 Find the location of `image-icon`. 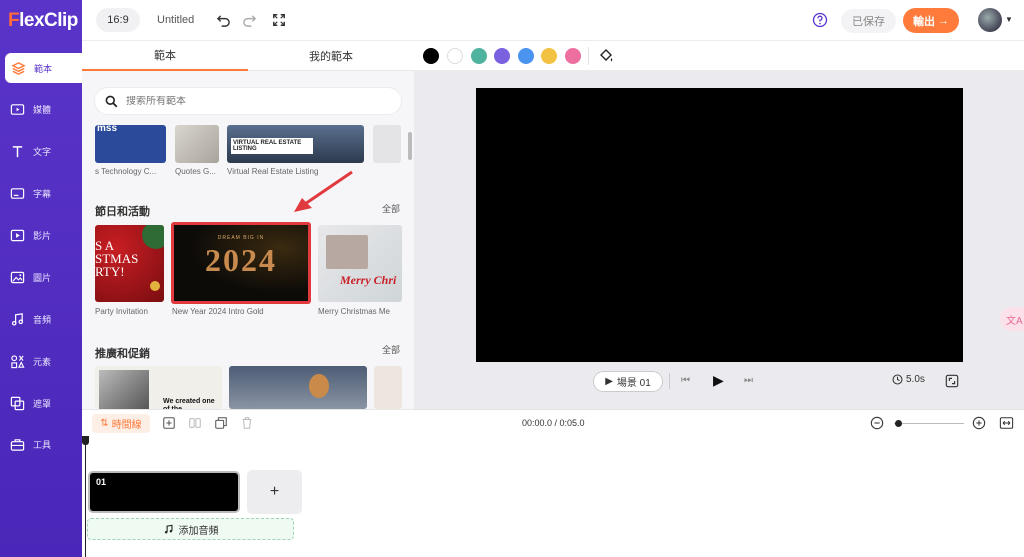

image-icon is located at coordinates (17, 277).